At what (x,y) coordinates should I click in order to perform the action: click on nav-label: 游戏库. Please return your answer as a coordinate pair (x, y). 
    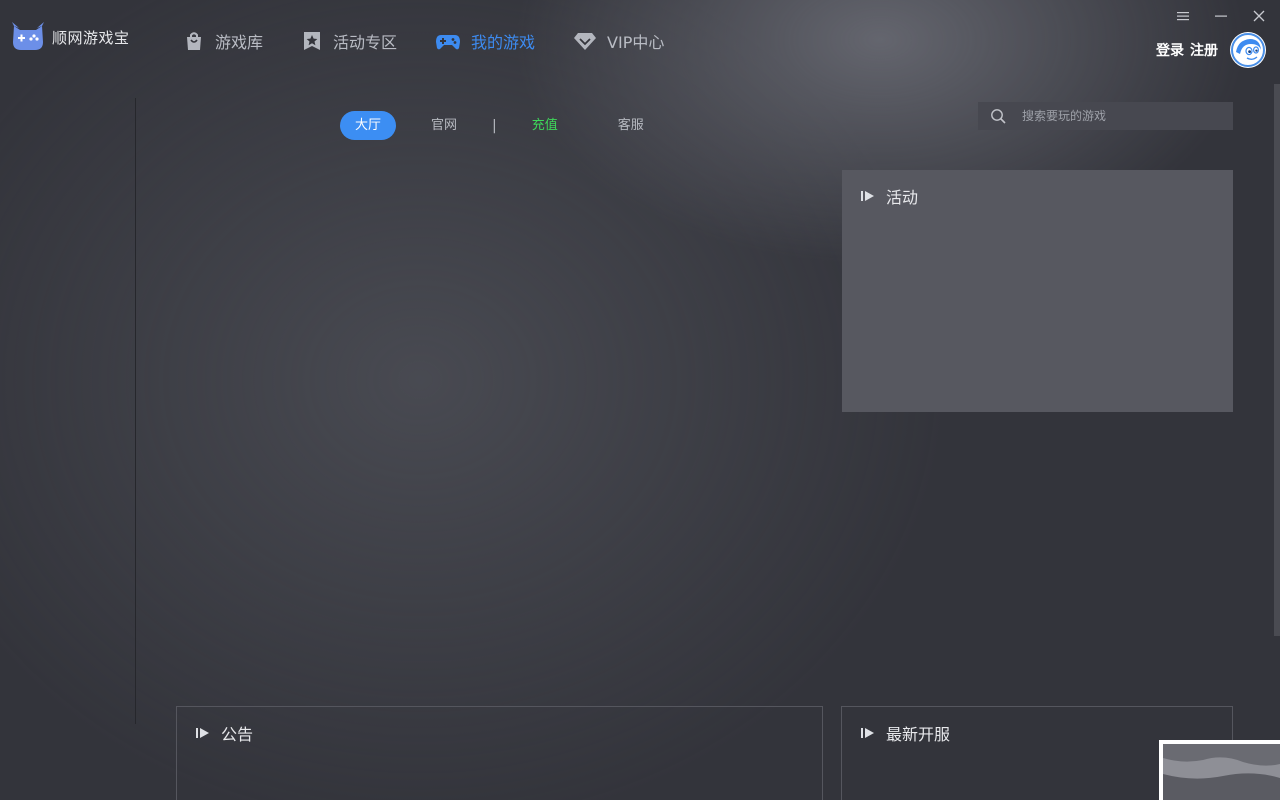
    Looking at the image, I should click on (239, 41).